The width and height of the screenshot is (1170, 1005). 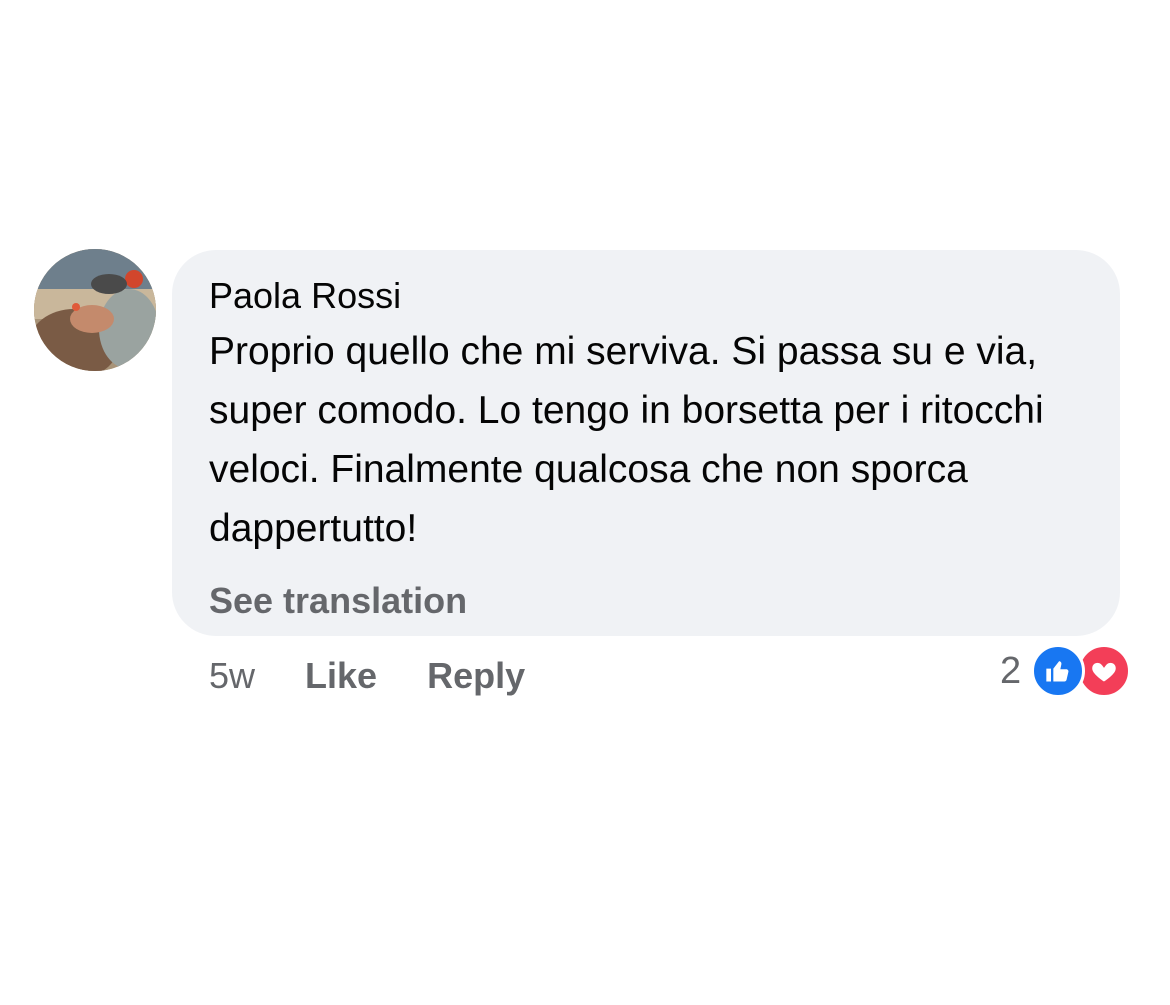 I want to click on like-icon, so click(x=1058, y=671).